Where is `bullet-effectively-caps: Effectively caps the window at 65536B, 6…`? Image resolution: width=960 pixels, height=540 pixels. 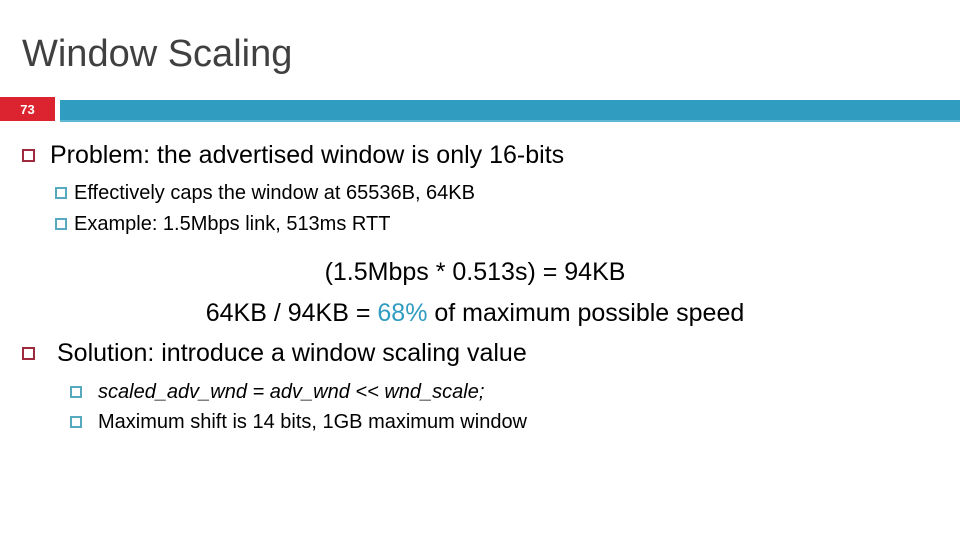 bullet-effectively-caps: Effectively caps the window at 65536B, 6… is located at coordinates (265, 193).